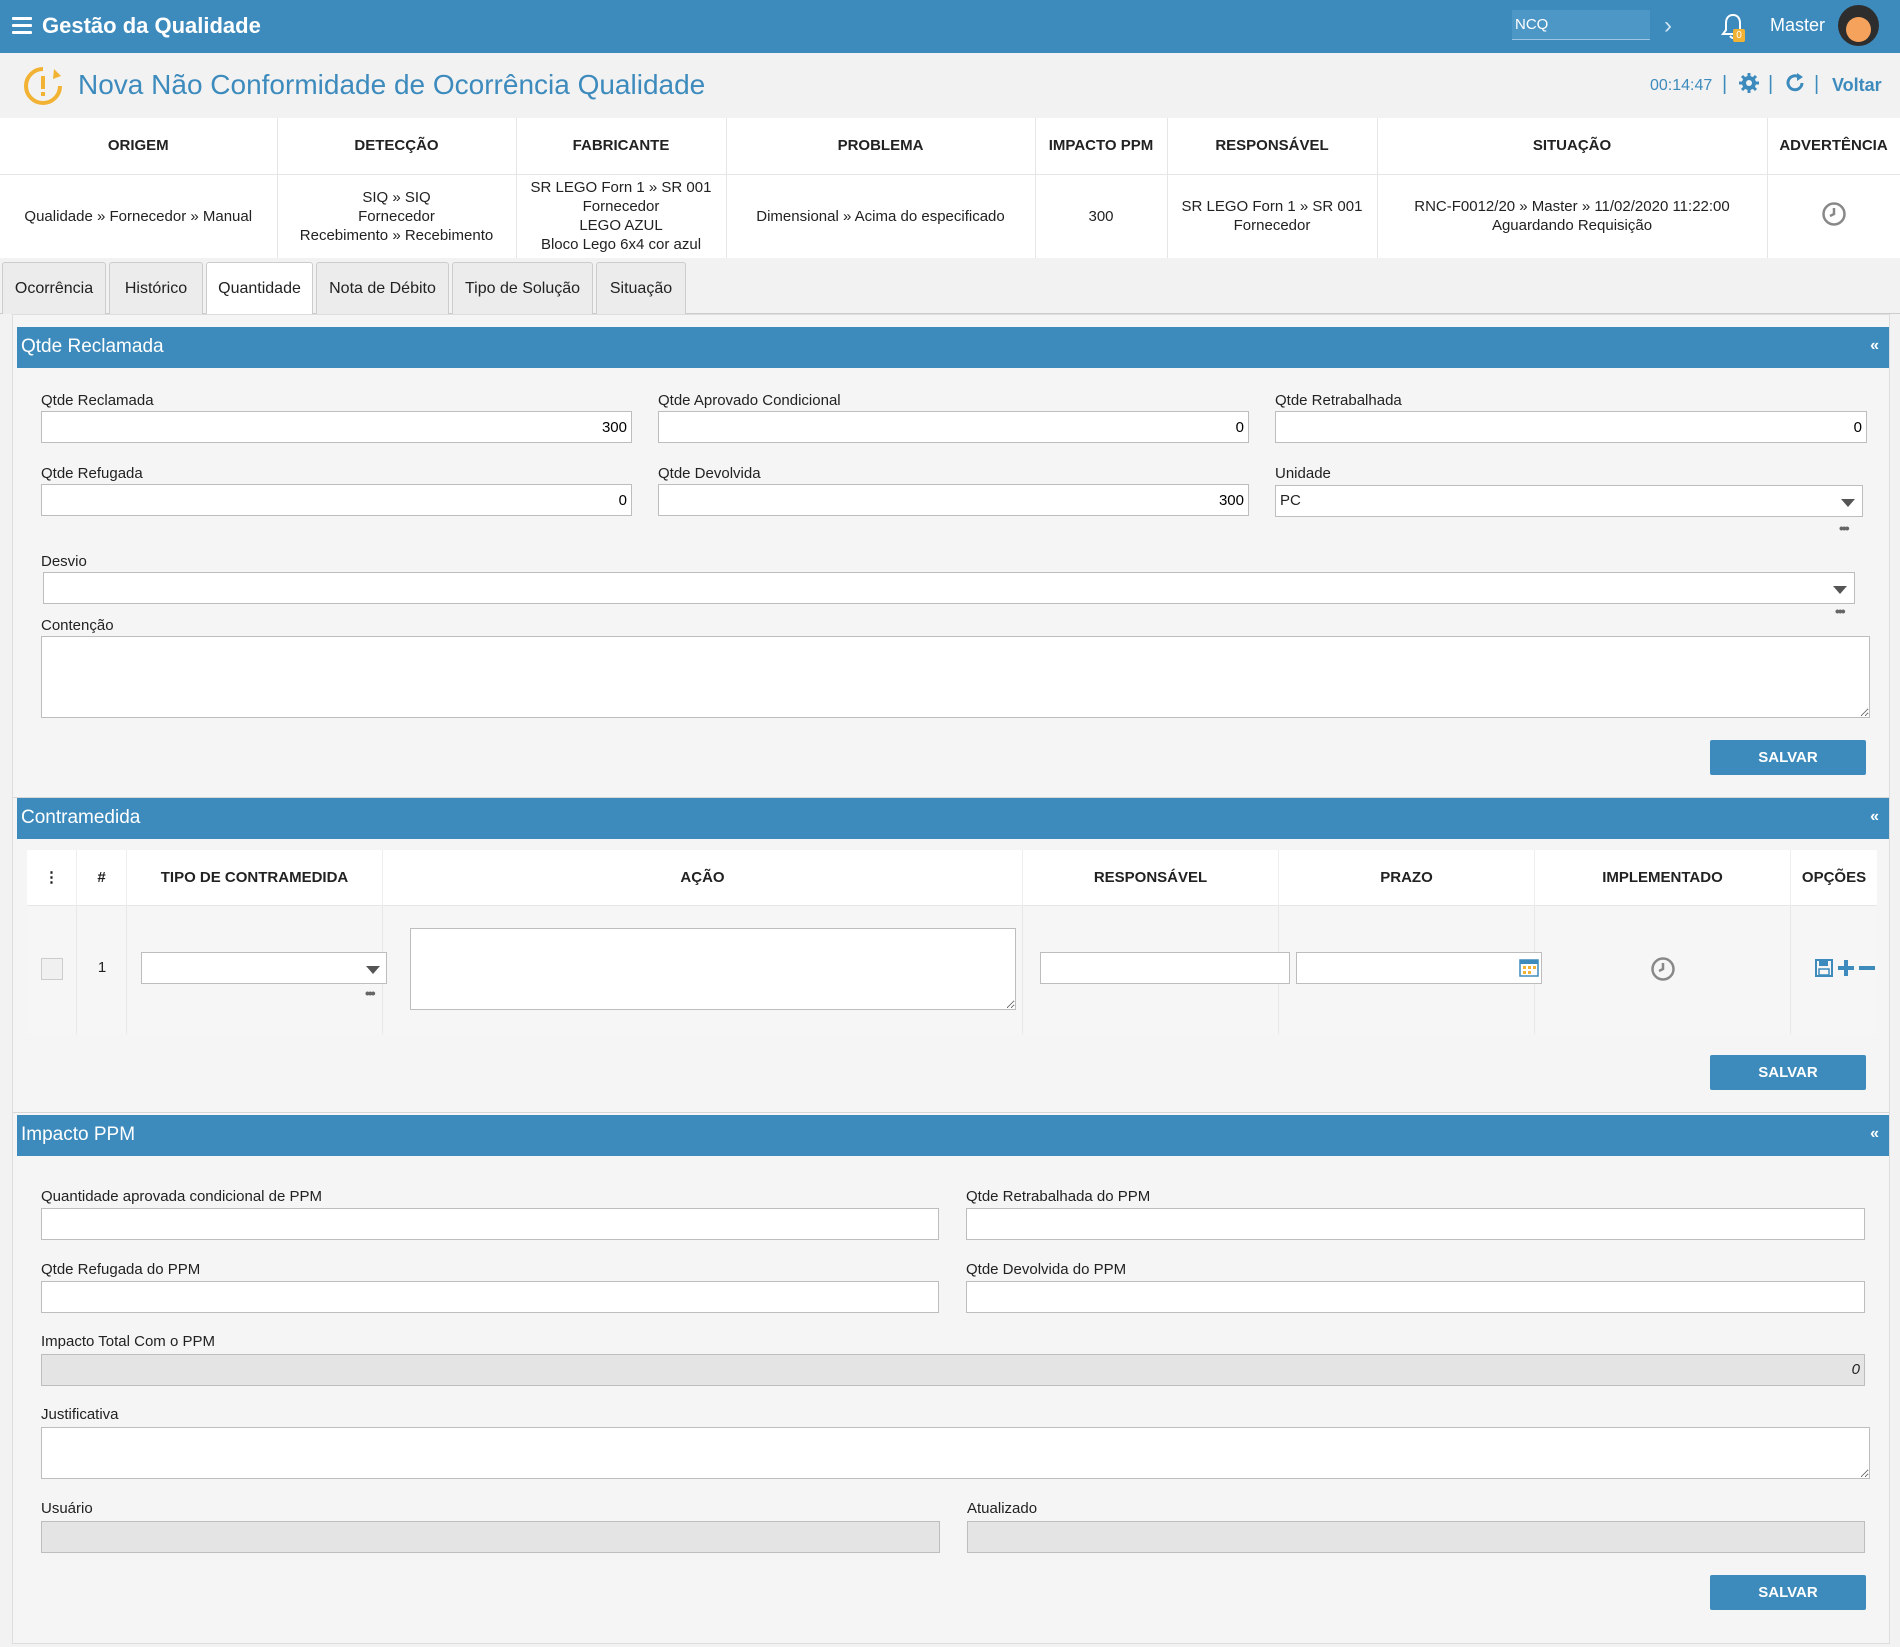 The width and height of the screenshot is (1900, 1647). I want to click on prazo-date-input, so click(1419, 968).